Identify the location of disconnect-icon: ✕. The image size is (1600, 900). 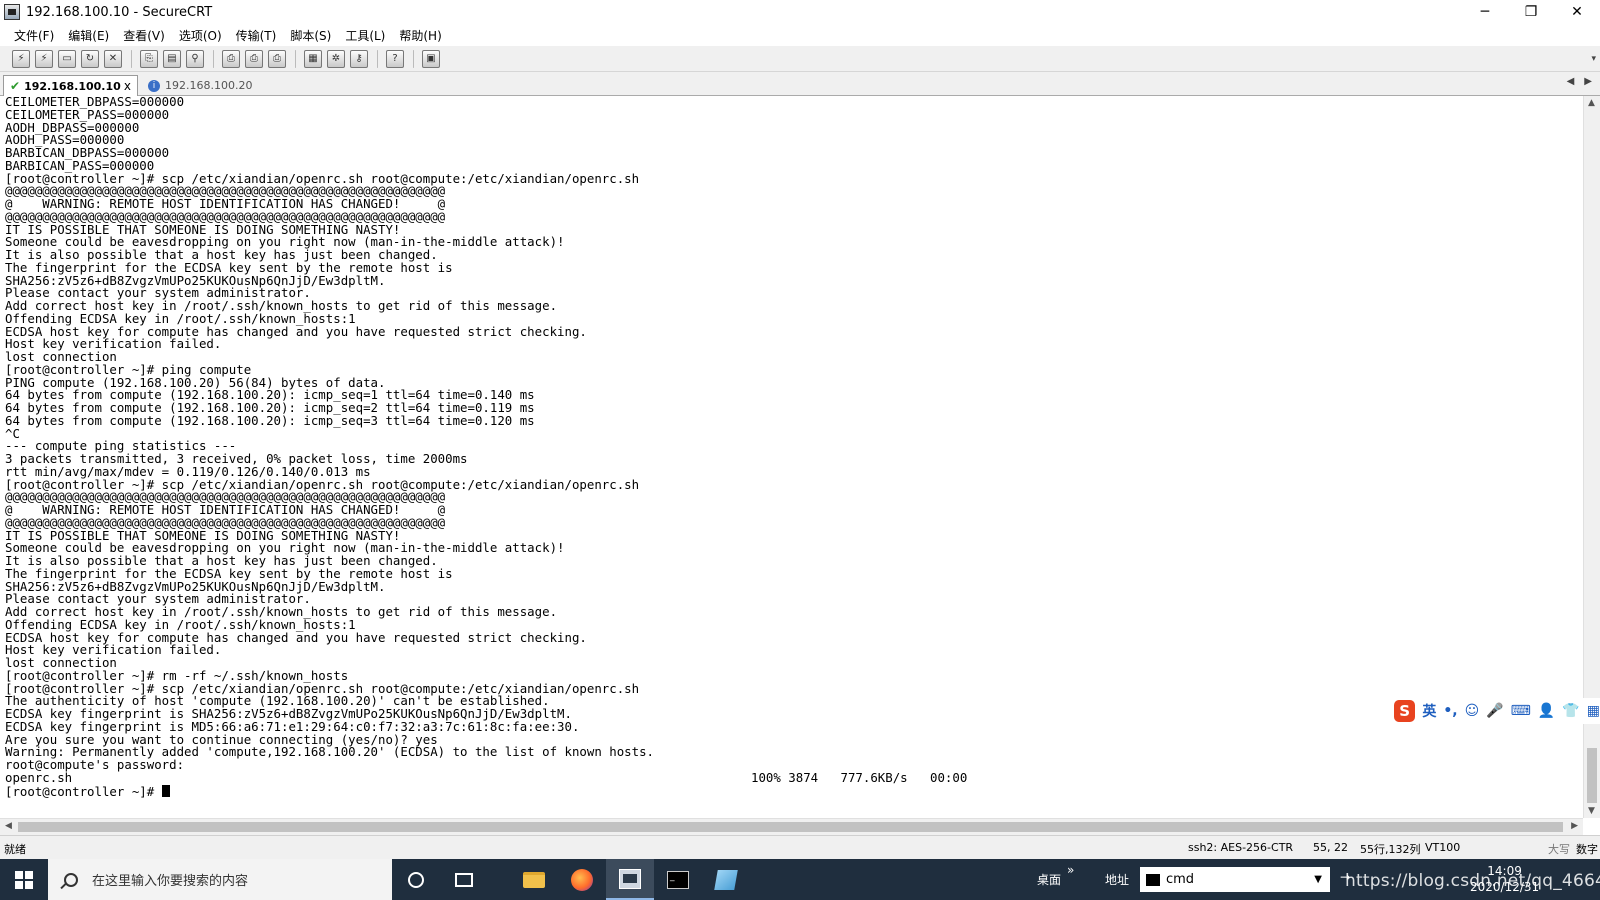
(113, 58).